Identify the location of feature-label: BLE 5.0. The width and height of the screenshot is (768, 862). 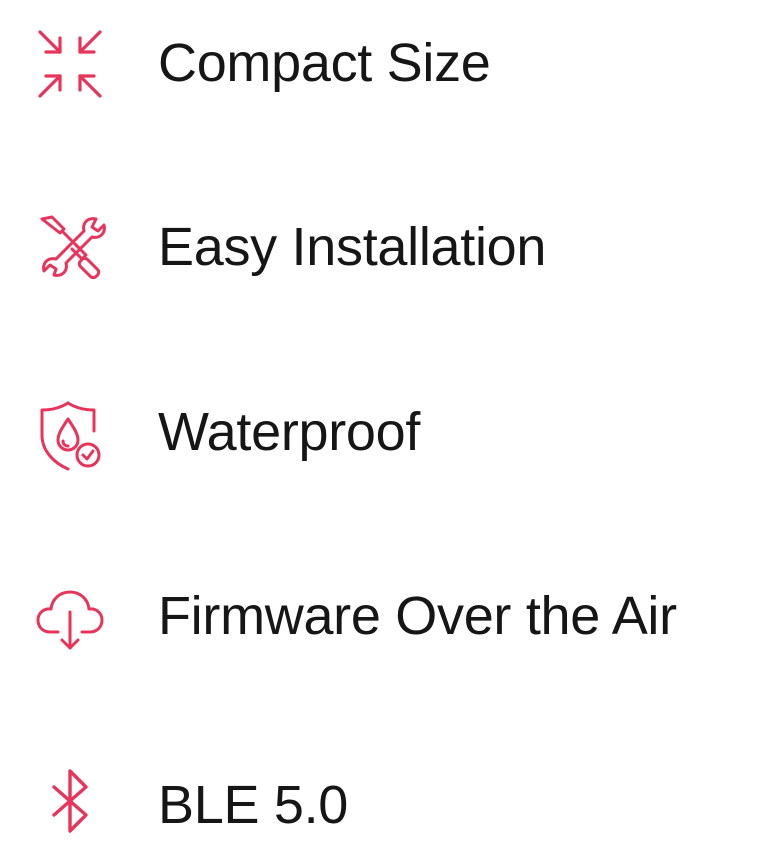
(253, 805).